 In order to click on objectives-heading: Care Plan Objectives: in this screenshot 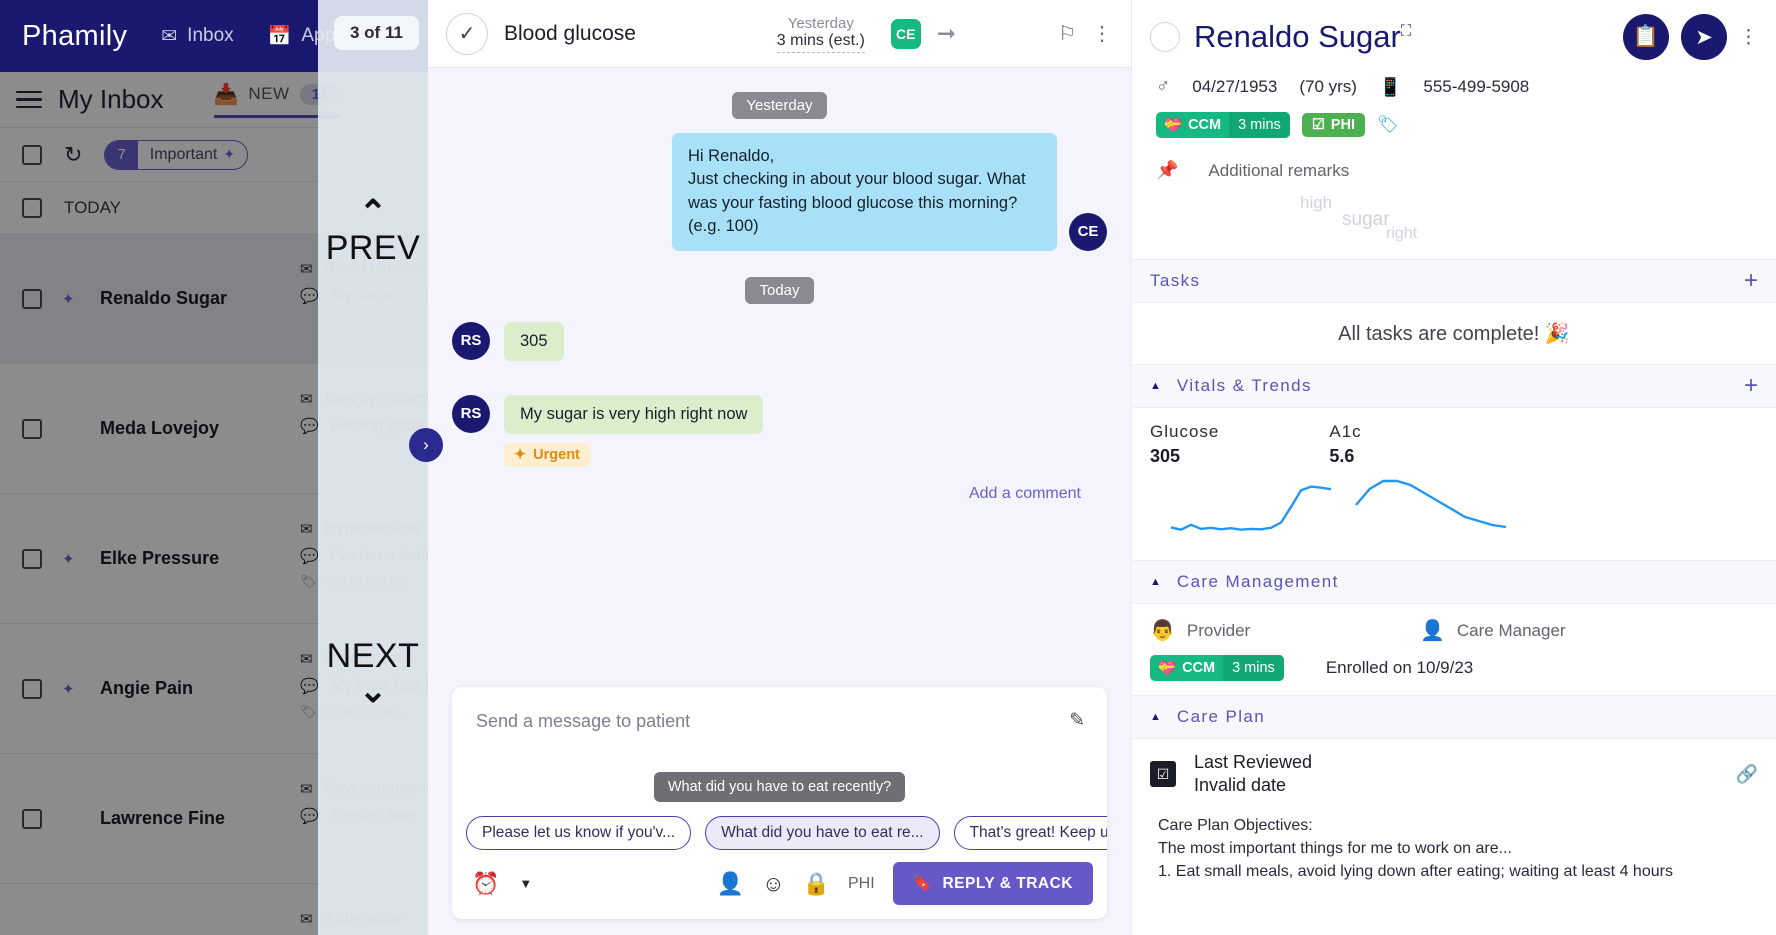, I will do `click(1235, 825)`.